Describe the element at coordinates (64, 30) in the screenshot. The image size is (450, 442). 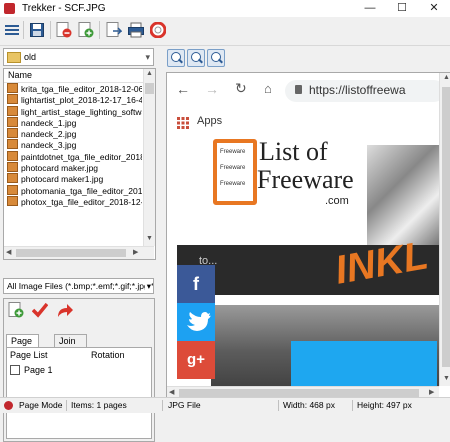
I see `close-file-icon` at that location.